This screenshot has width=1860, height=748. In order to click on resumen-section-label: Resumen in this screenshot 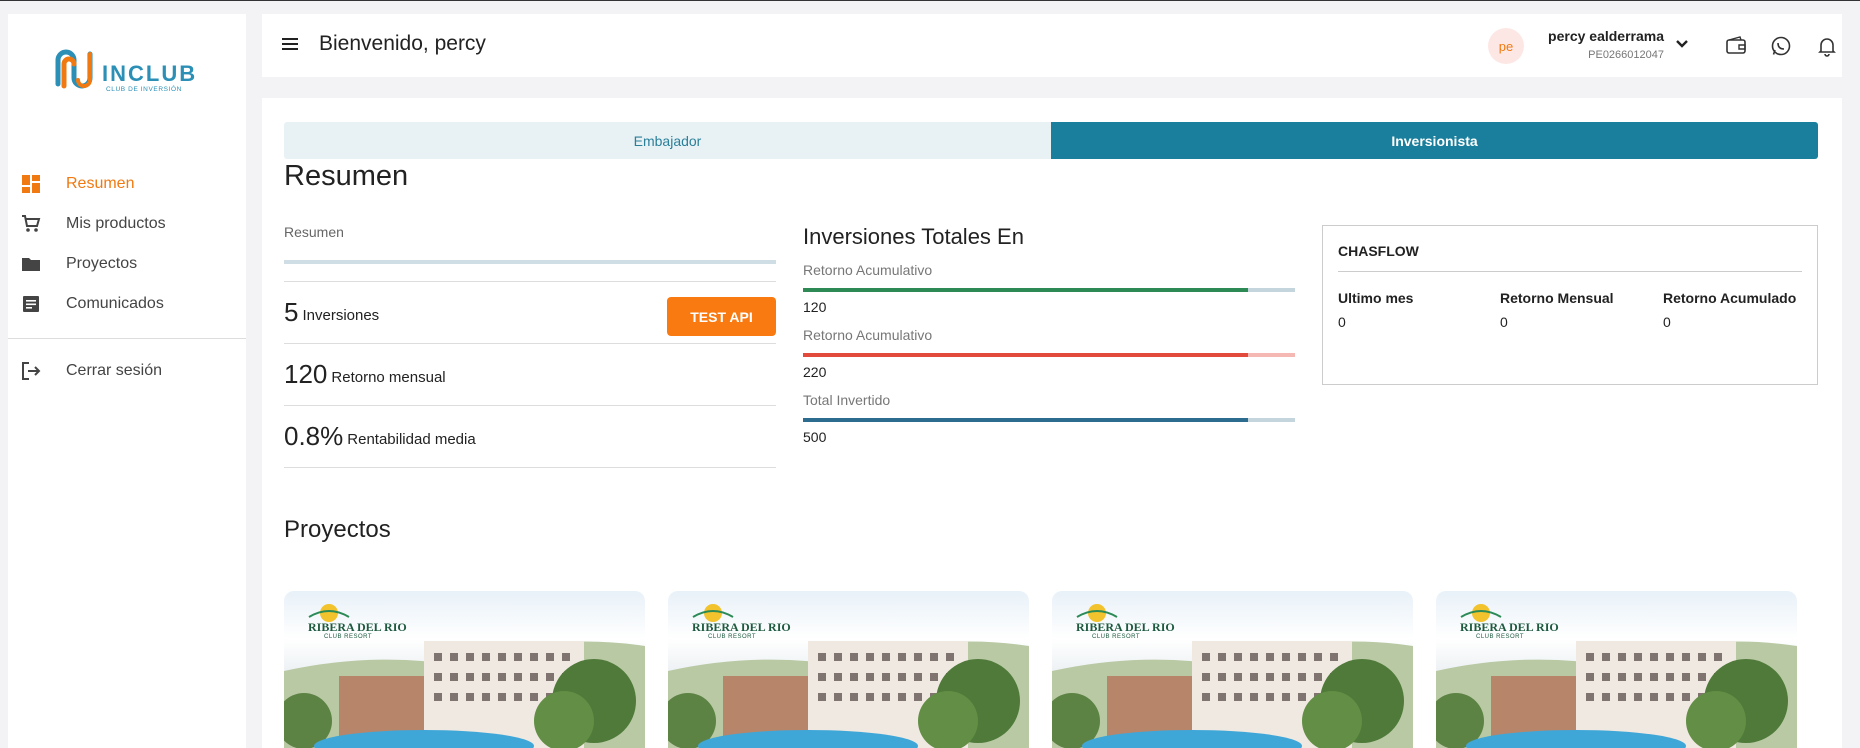, I will do `click(314, 232)`.